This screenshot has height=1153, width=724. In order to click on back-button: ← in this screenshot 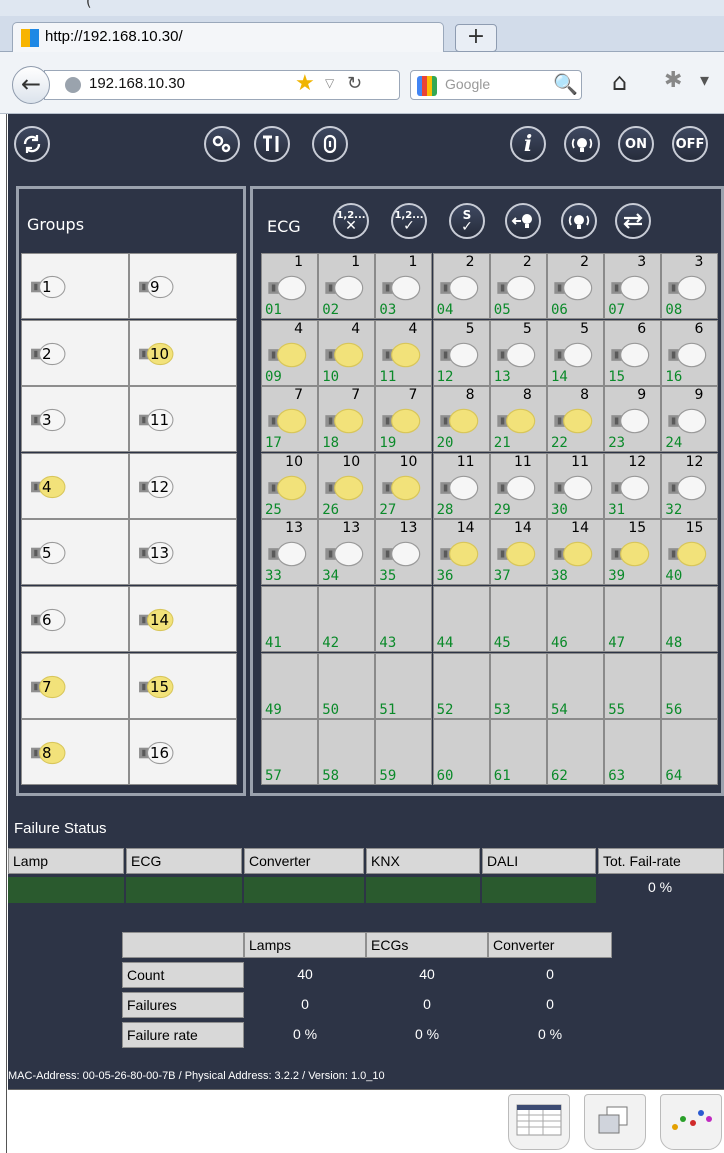, I will do `click(31, 85)`.